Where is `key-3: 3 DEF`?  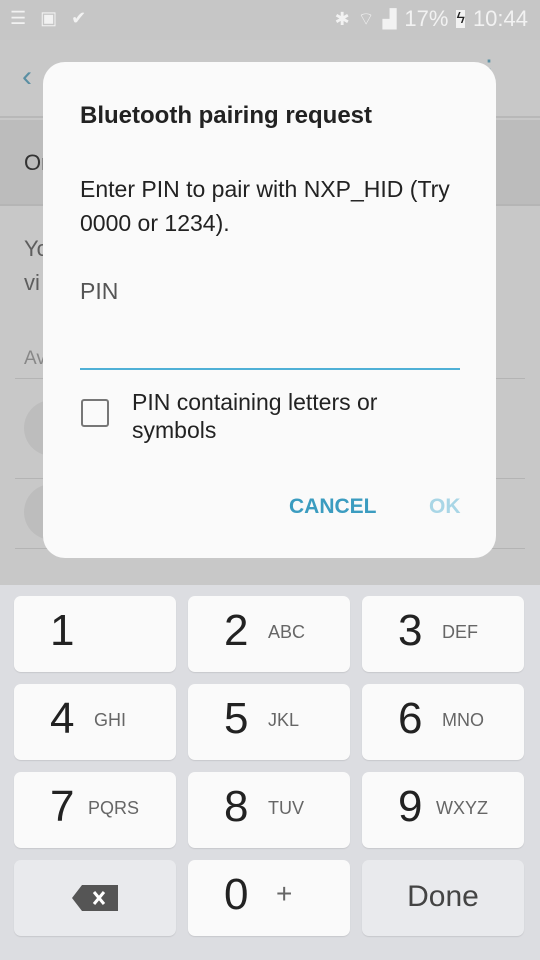 key-3: 3 DEF is located at coordinates (443, 634).